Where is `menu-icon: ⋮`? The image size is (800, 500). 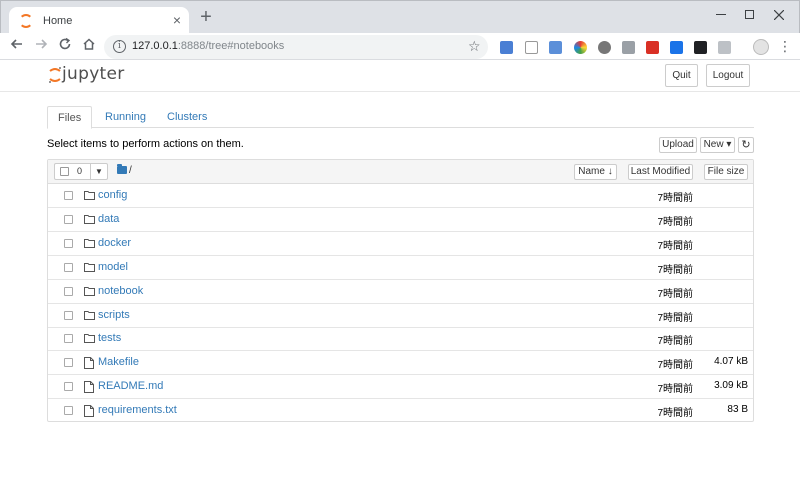
menu-icon: ⋮ is located at coordinates (785, 46).